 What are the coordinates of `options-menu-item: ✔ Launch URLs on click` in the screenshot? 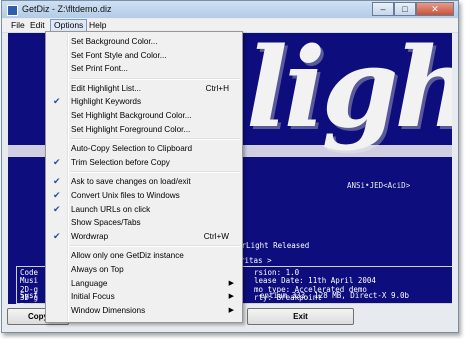 It's located at (144, 210).